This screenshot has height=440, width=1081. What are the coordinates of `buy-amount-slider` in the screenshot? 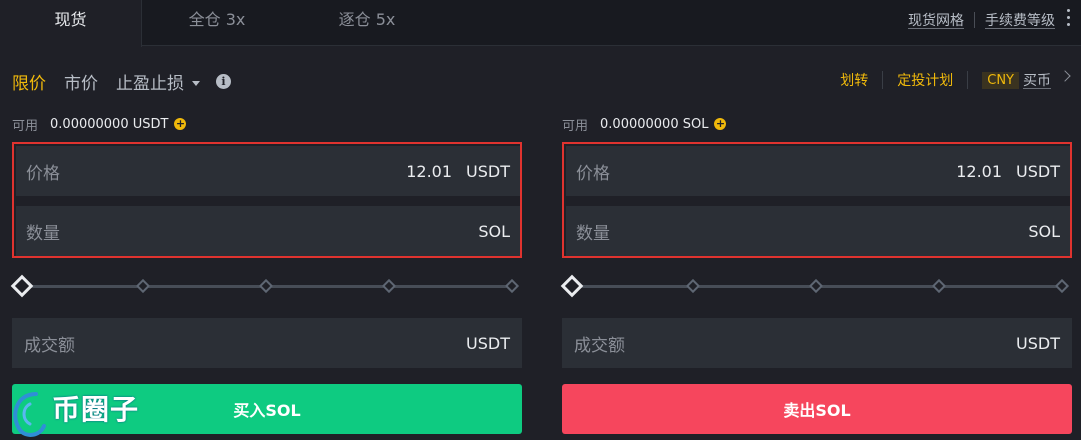 It's located at (266, 286).